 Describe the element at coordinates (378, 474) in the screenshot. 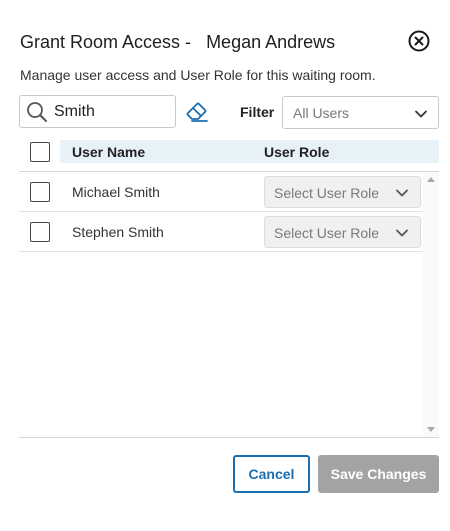

I see `save-changes-button: Save Changes` at that location.